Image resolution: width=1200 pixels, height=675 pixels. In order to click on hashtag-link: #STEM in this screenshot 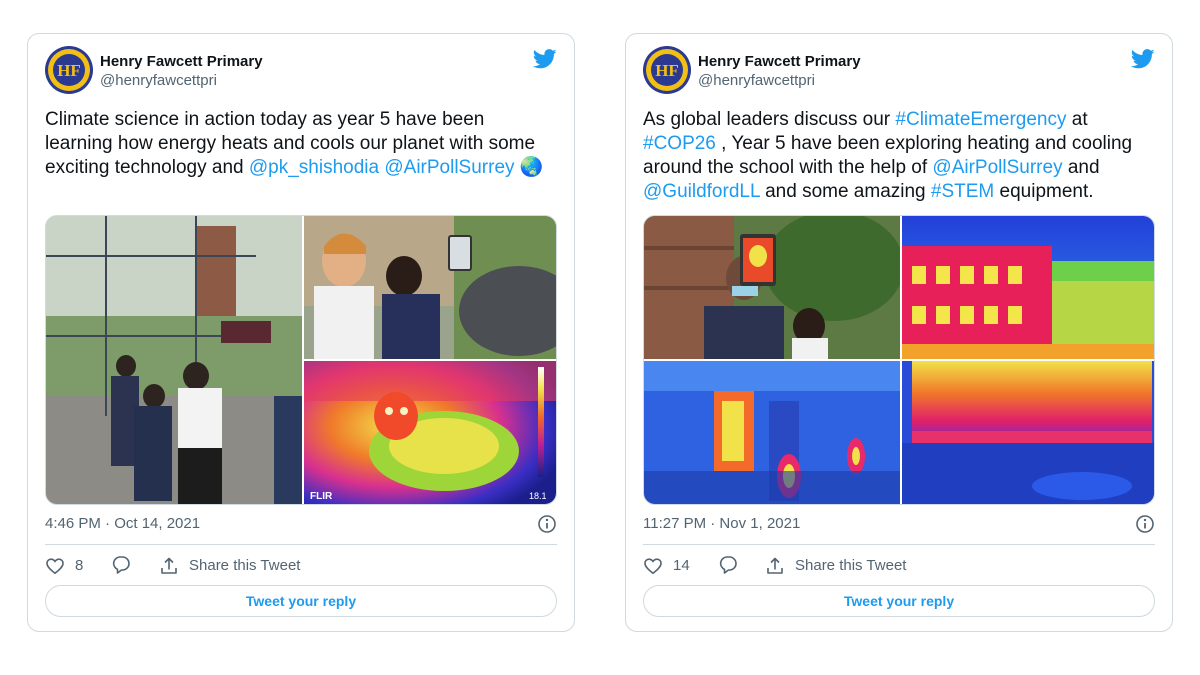, I will do `click(962, 191)`.